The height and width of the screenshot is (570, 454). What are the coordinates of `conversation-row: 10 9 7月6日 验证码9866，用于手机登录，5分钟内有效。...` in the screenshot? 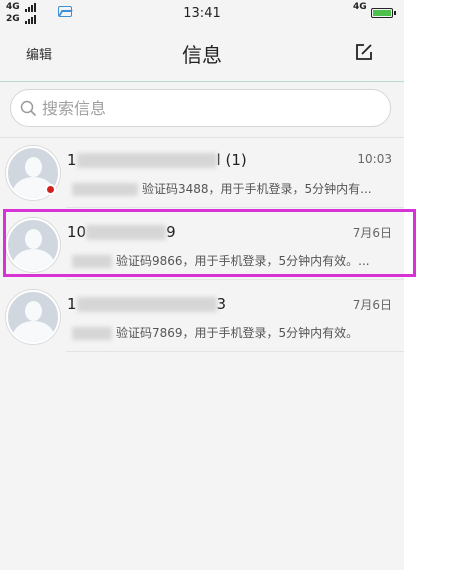 It's located at (202, 245).